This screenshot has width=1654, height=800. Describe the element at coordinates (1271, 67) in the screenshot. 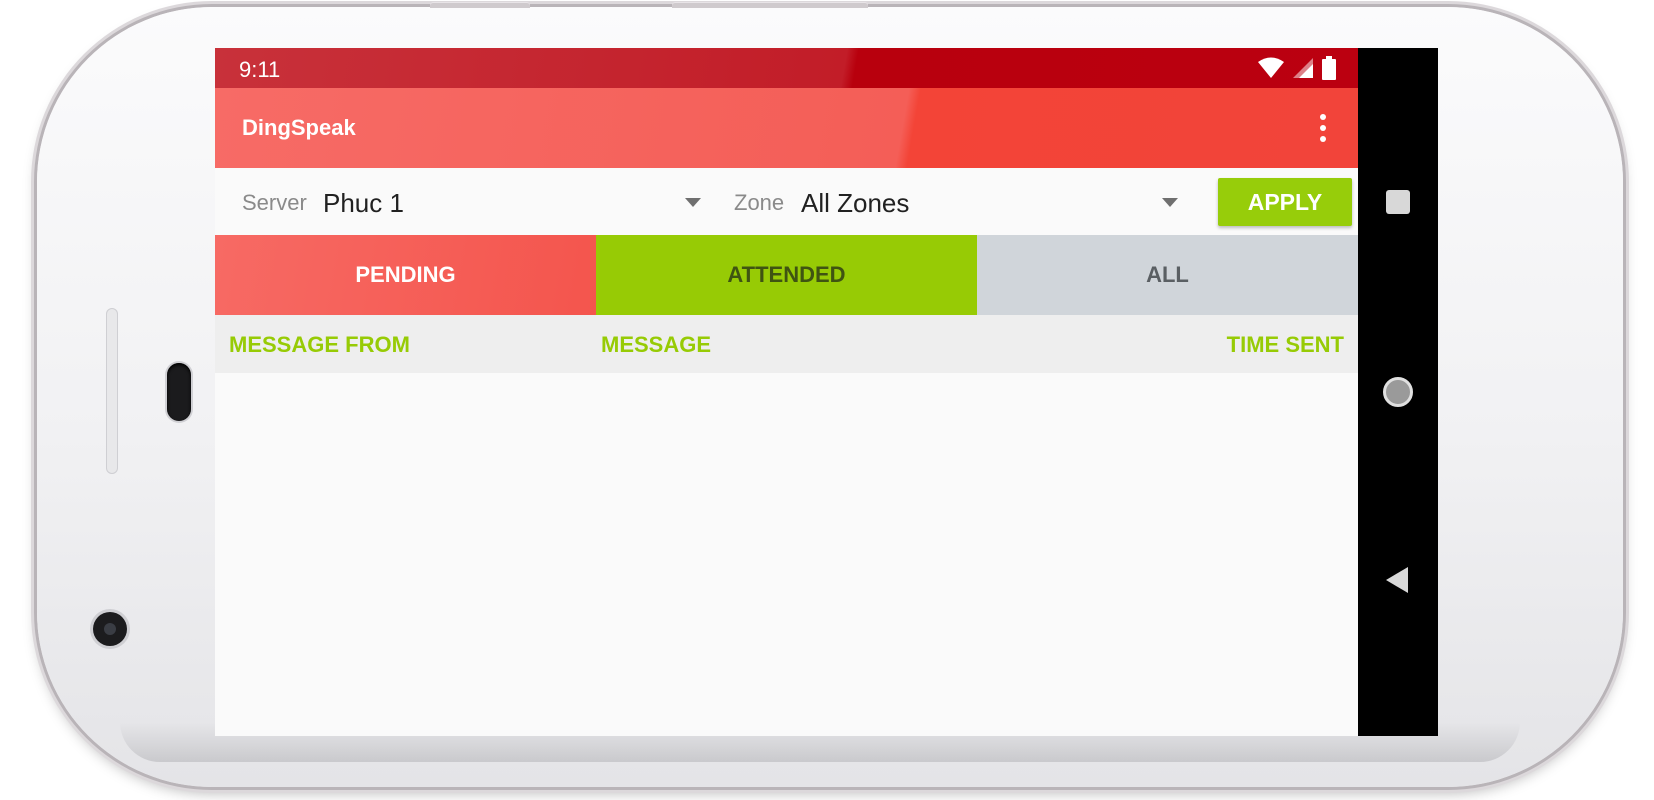

I see `wifi-icon` at that location.